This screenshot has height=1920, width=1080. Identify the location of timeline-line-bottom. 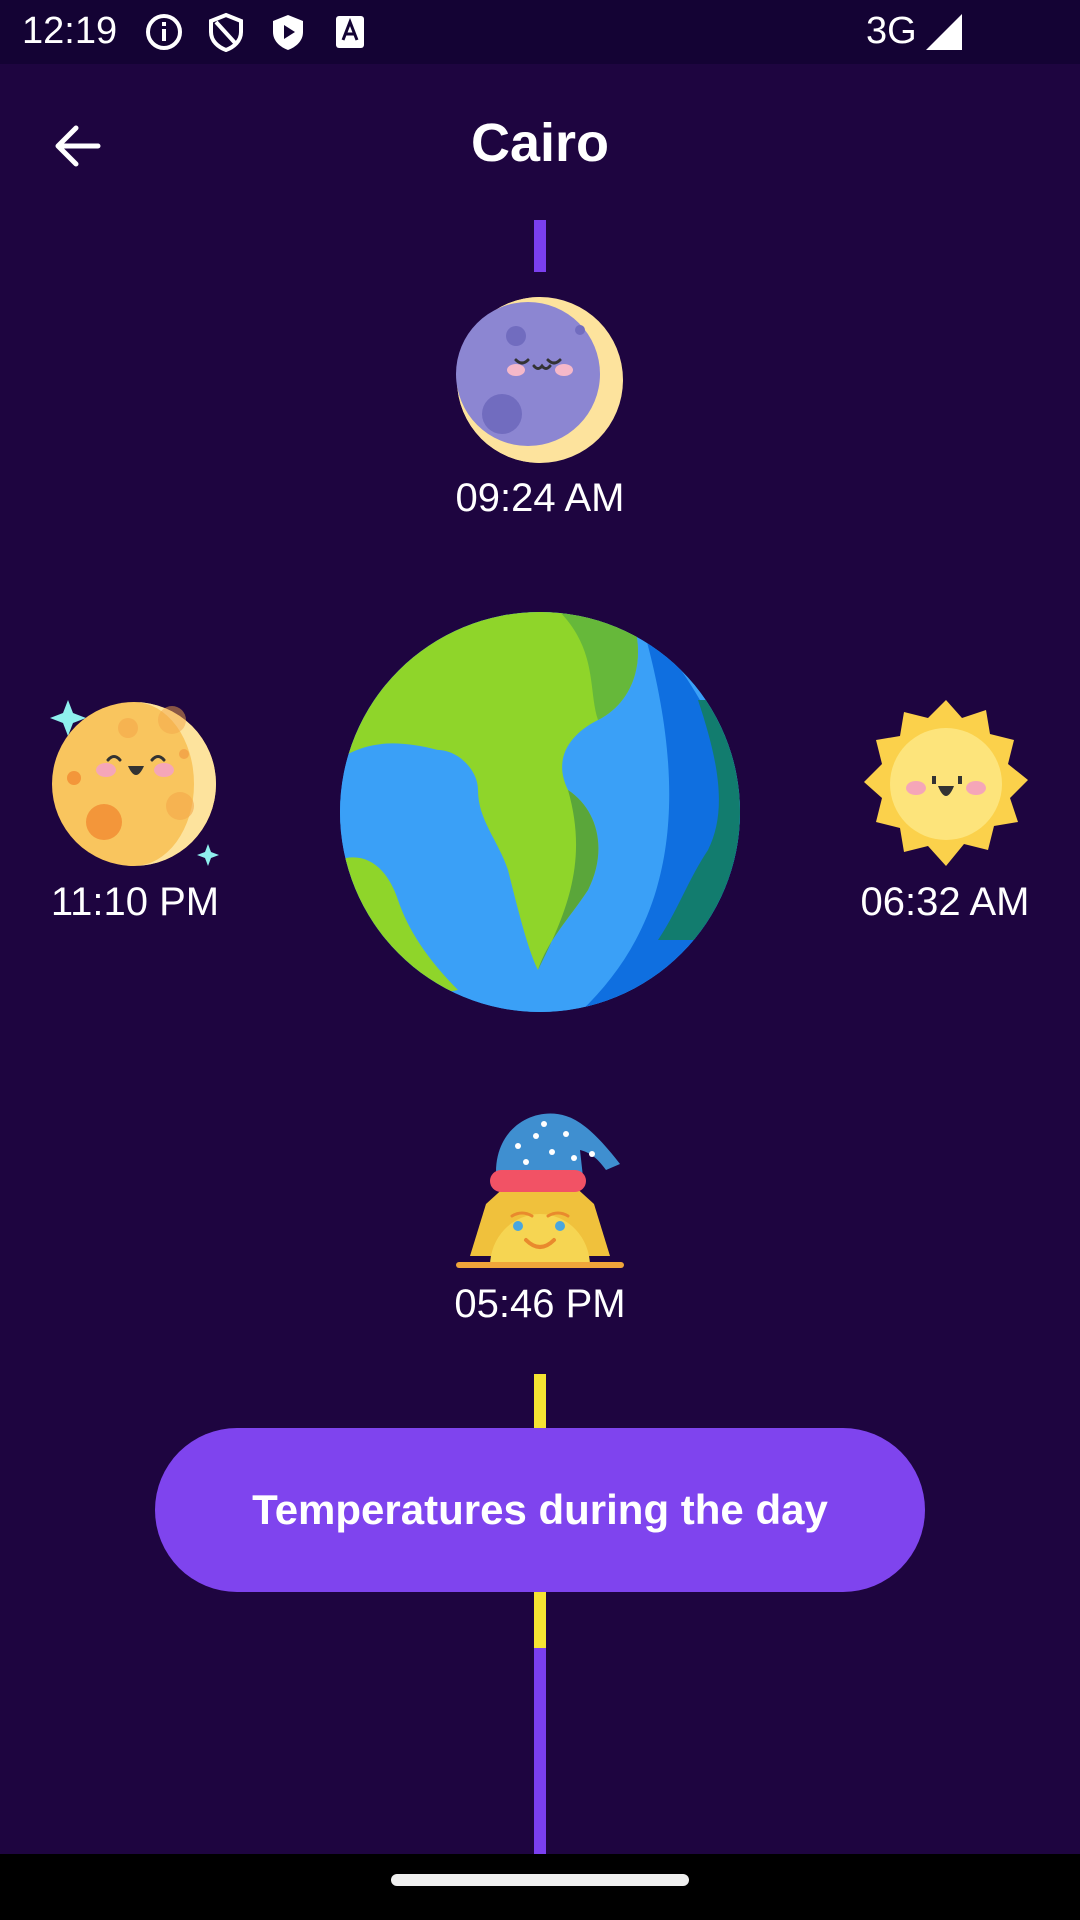
(540, 1751).